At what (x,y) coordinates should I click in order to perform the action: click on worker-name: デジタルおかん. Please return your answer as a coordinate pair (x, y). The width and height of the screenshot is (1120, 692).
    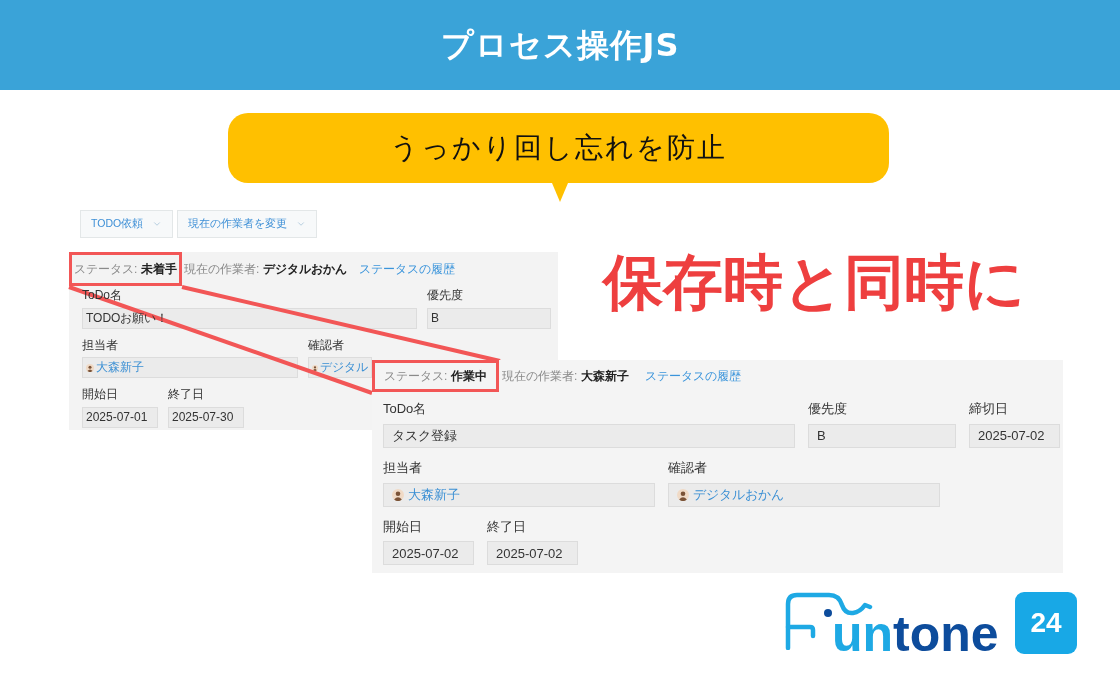
    Looking at the image, I should click on (305, 269).